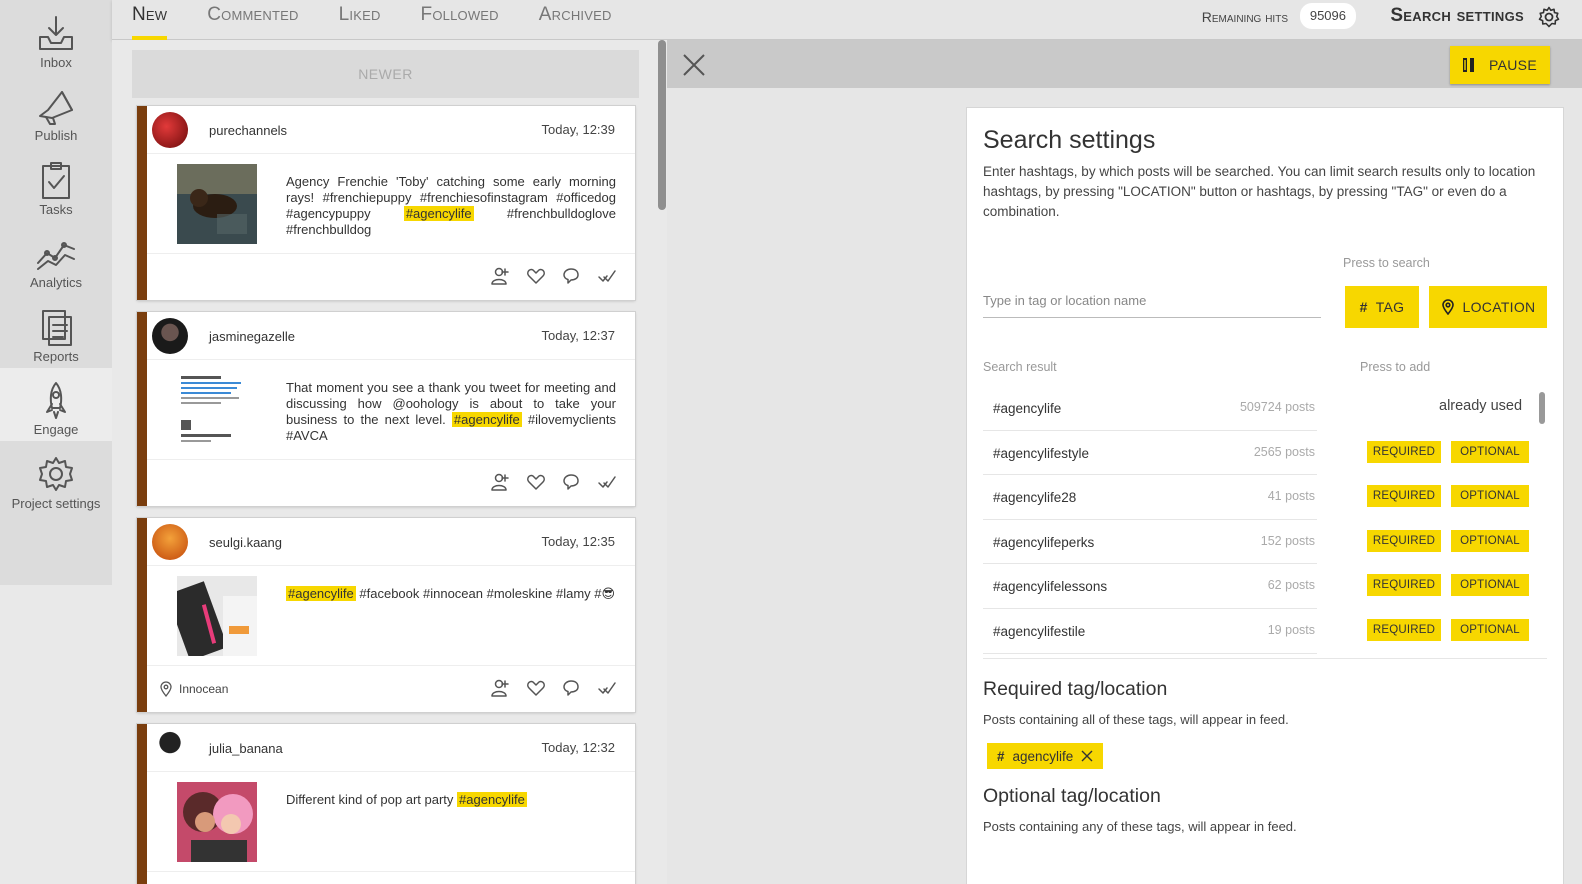 This screenshot has height=884, width=1582. What do you see at coordinates (575, 20) in the screenshot?
I see `tab-archived: Archived` at bounding box center [575, 20].